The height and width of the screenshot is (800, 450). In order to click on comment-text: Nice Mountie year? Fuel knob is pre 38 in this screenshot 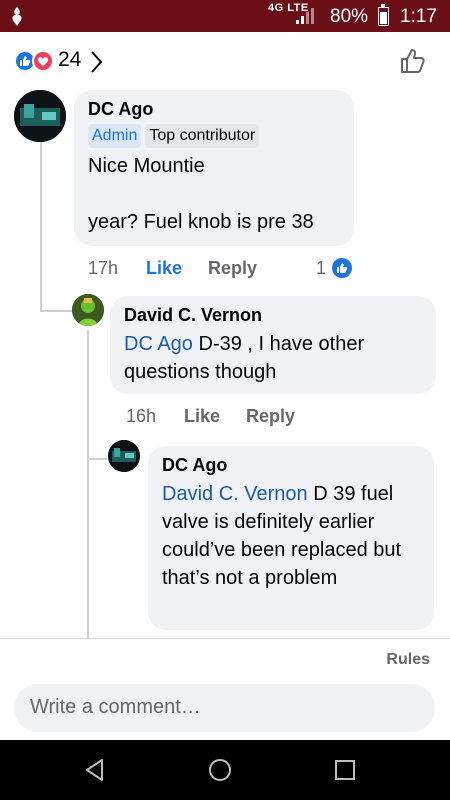, I will do `click(201, 194)`.